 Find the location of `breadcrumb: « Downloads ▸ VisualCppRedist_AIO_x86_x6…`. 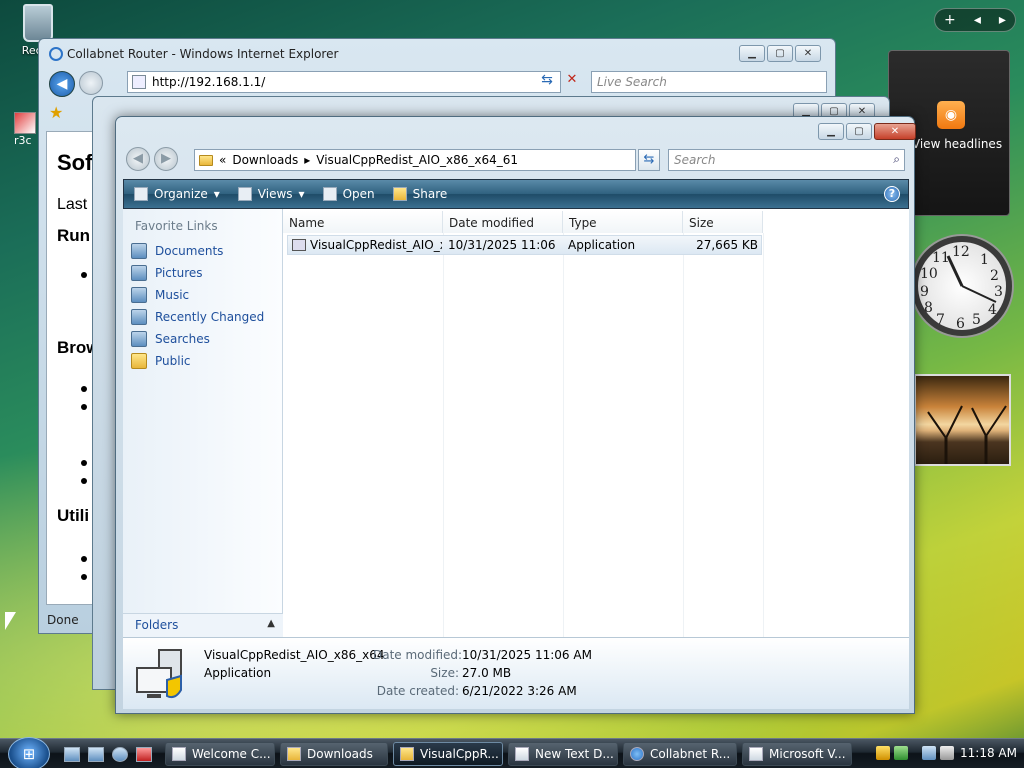

breadcrumb: « Downloads ▸ VisualCppRedist_AIO_x86_x6… is located at coordinates (449, 160).